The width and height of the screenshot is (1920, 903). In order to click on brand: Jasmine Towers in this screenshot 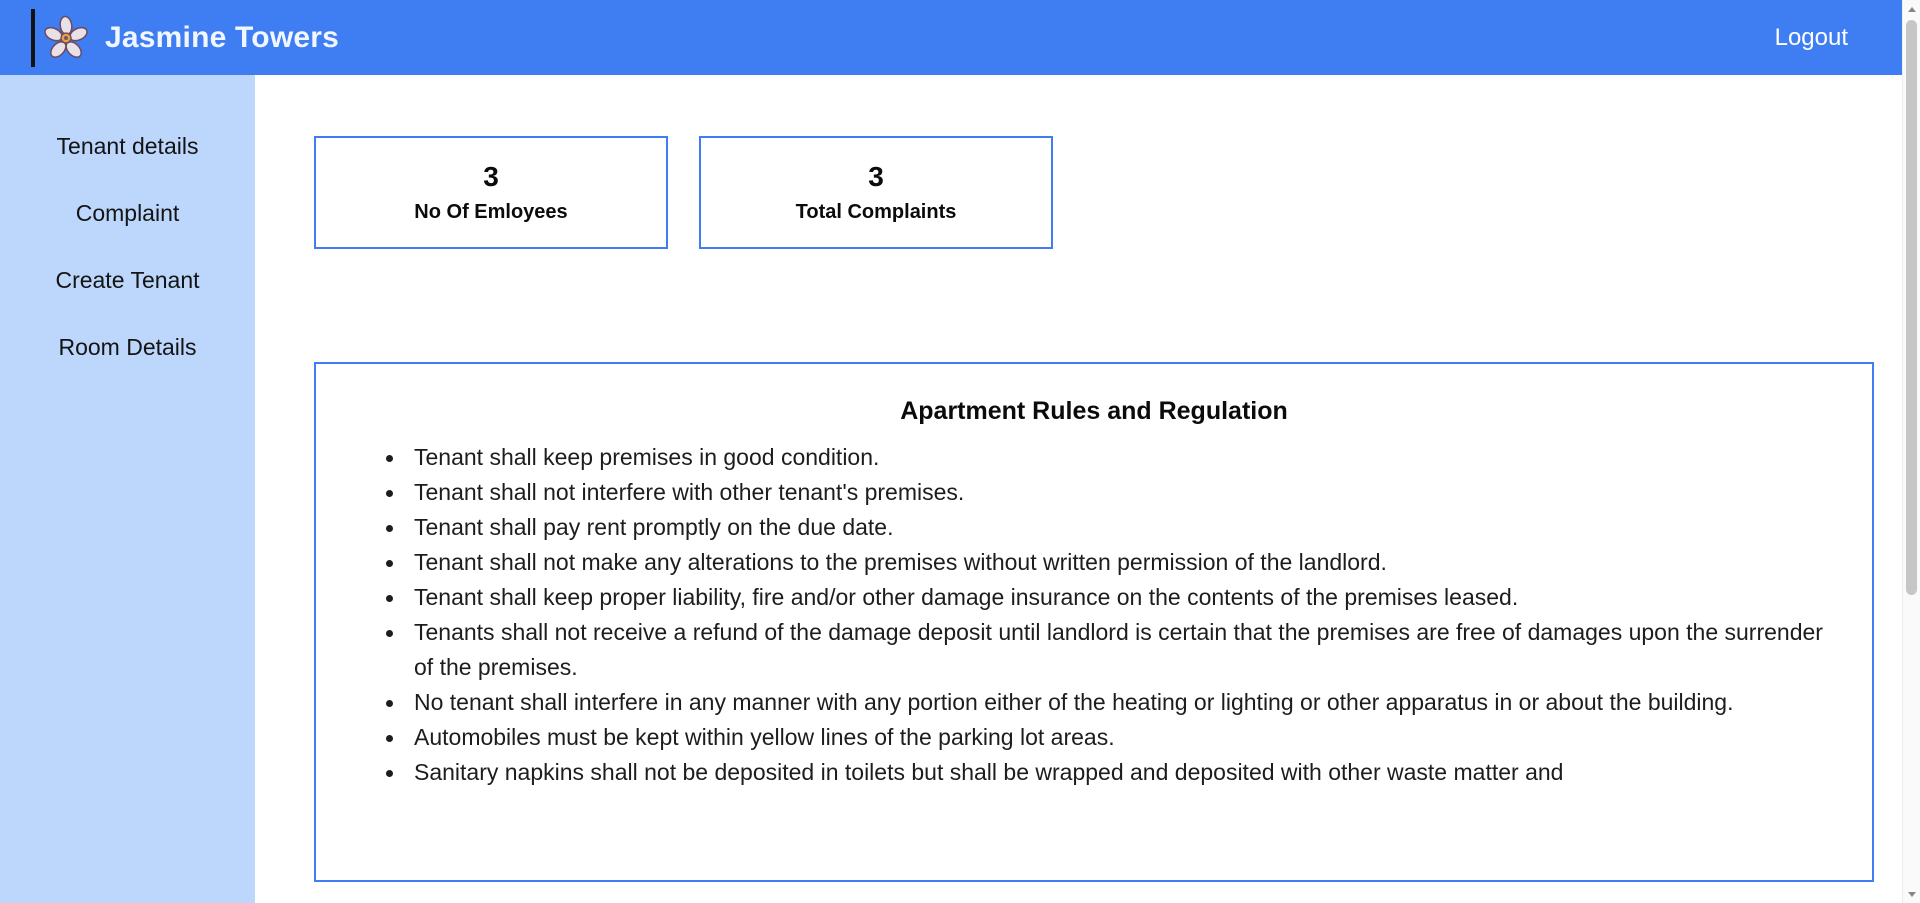, I will do `click(185, 38)`.